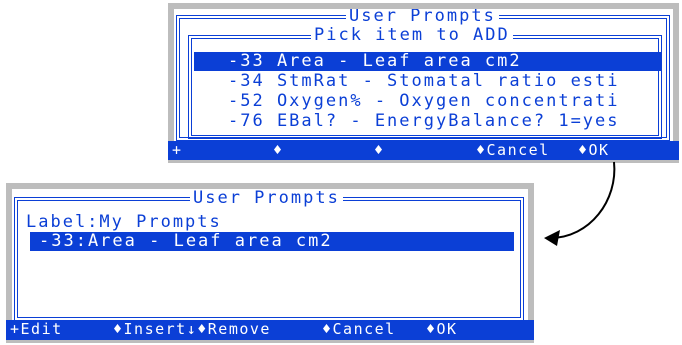 This screenshot has height=345, width=682. I want to click on list-item: -76 EBal? - EnergyBalance? 1=yes, so click(424, 121).